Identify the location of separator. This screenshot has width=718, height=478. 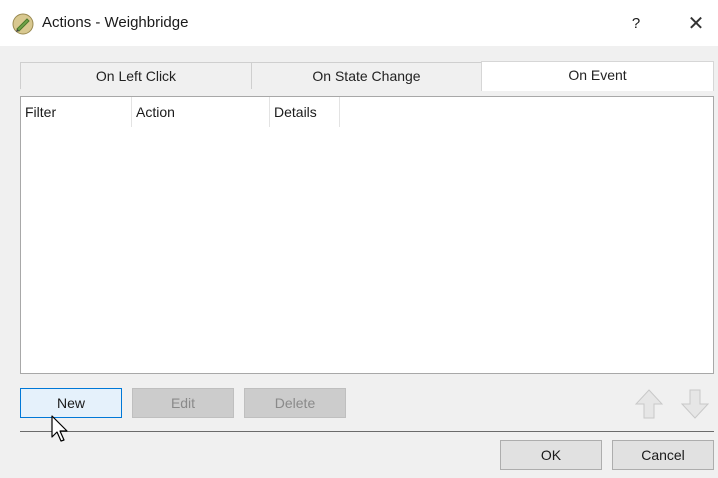
(367, 431).